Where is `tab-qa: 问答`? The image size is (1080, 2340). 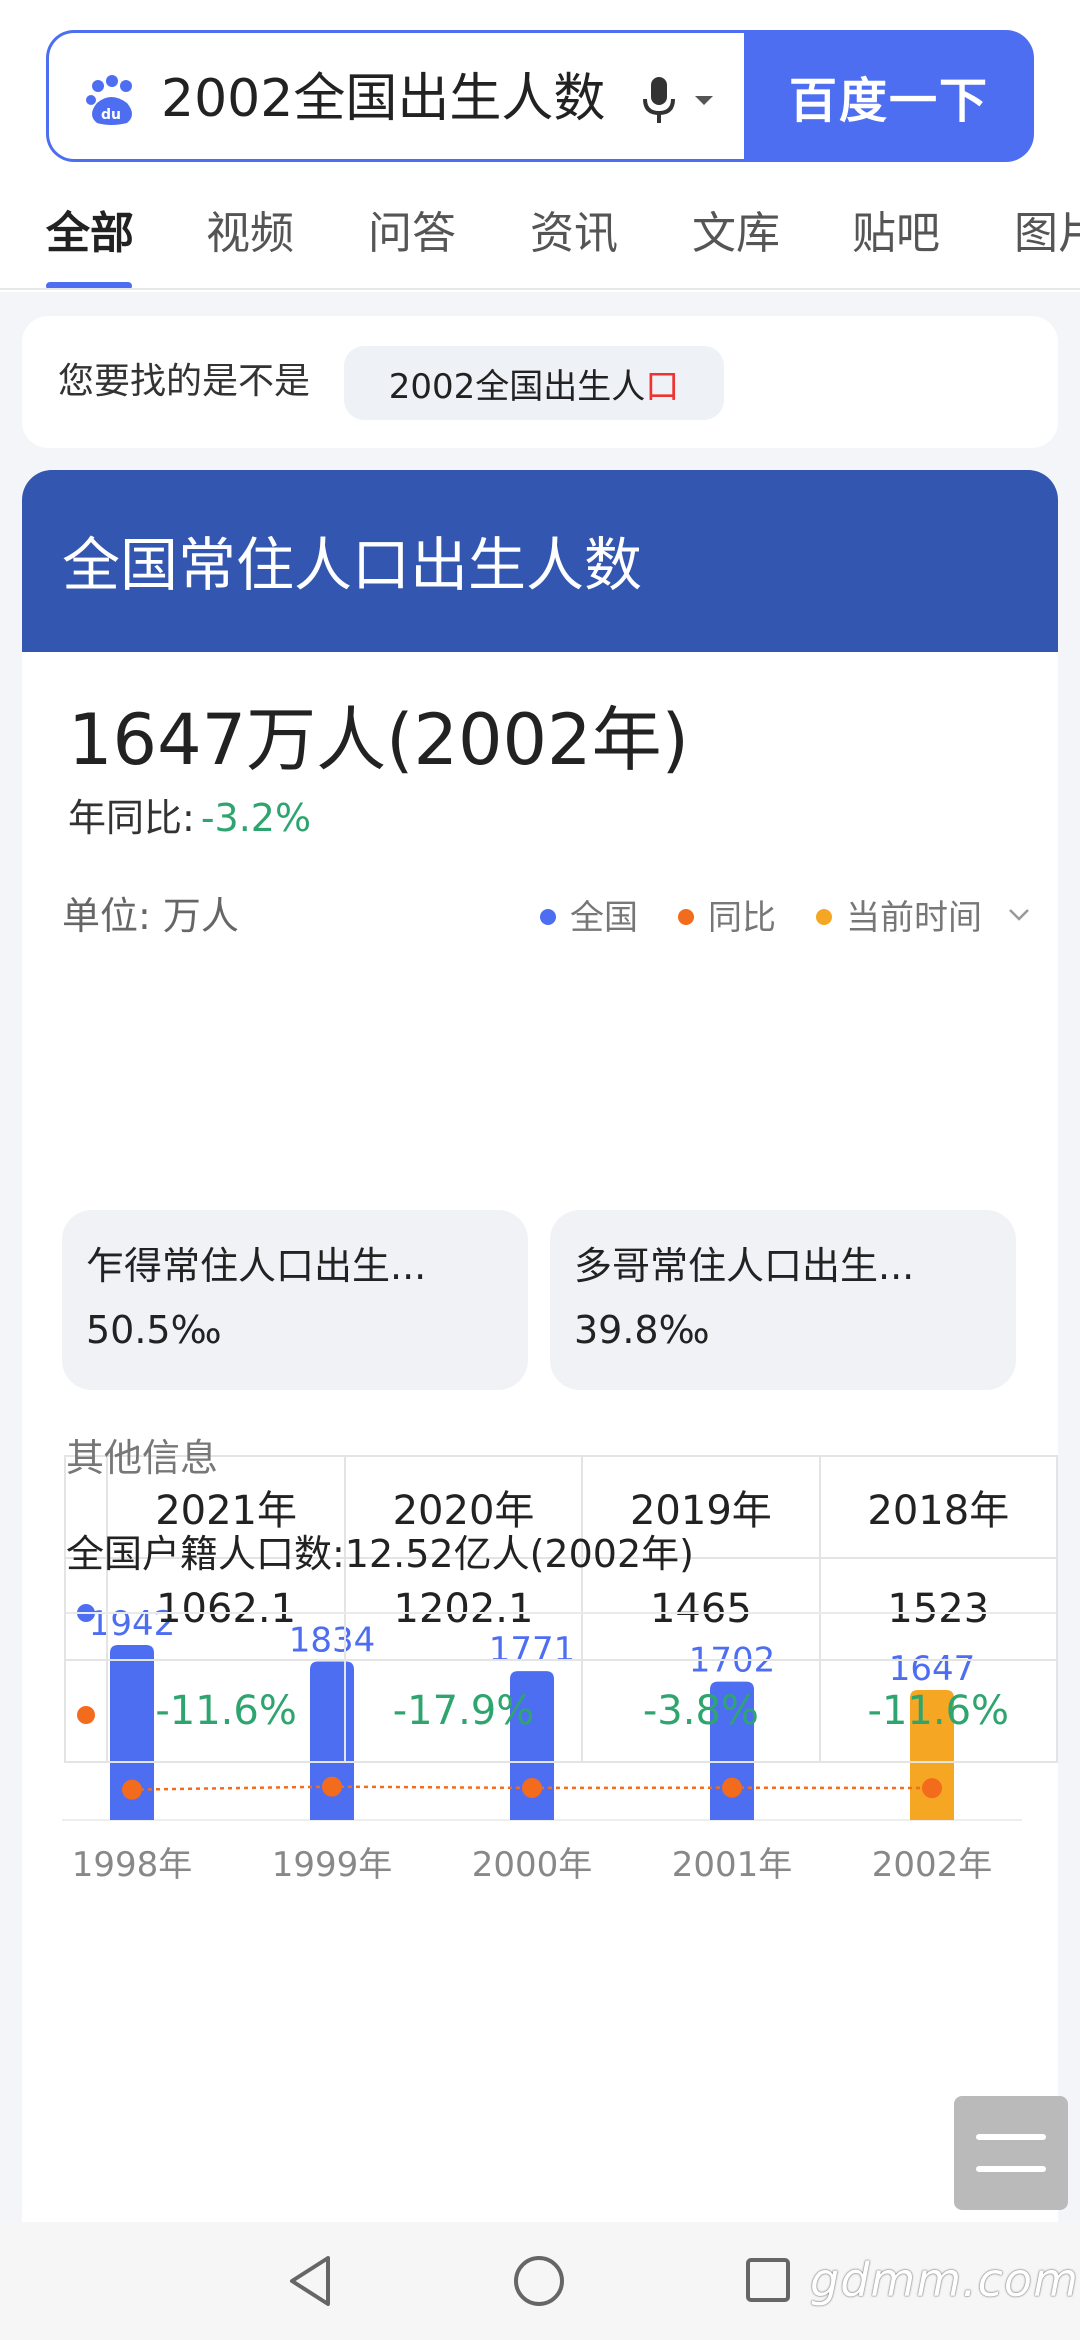
tab-qa: 问答 is located at coordinates (412, 234).